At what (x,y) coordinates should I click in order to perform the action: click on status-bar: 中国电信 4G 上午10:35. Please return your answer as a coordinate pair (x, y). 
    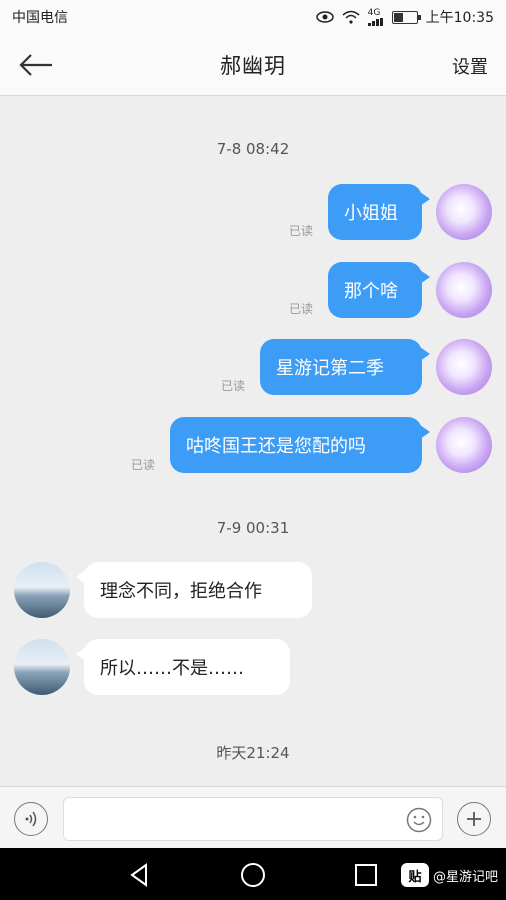
    Looking at the image, I should click on (253, 17).